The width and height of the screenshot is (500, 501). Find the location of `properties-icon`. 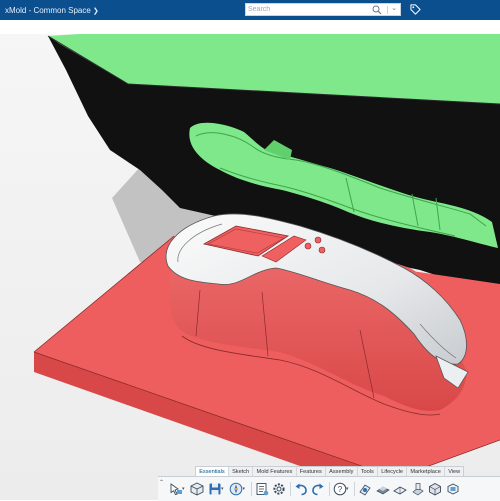

properties-icon is located at coordinates (261, 489).